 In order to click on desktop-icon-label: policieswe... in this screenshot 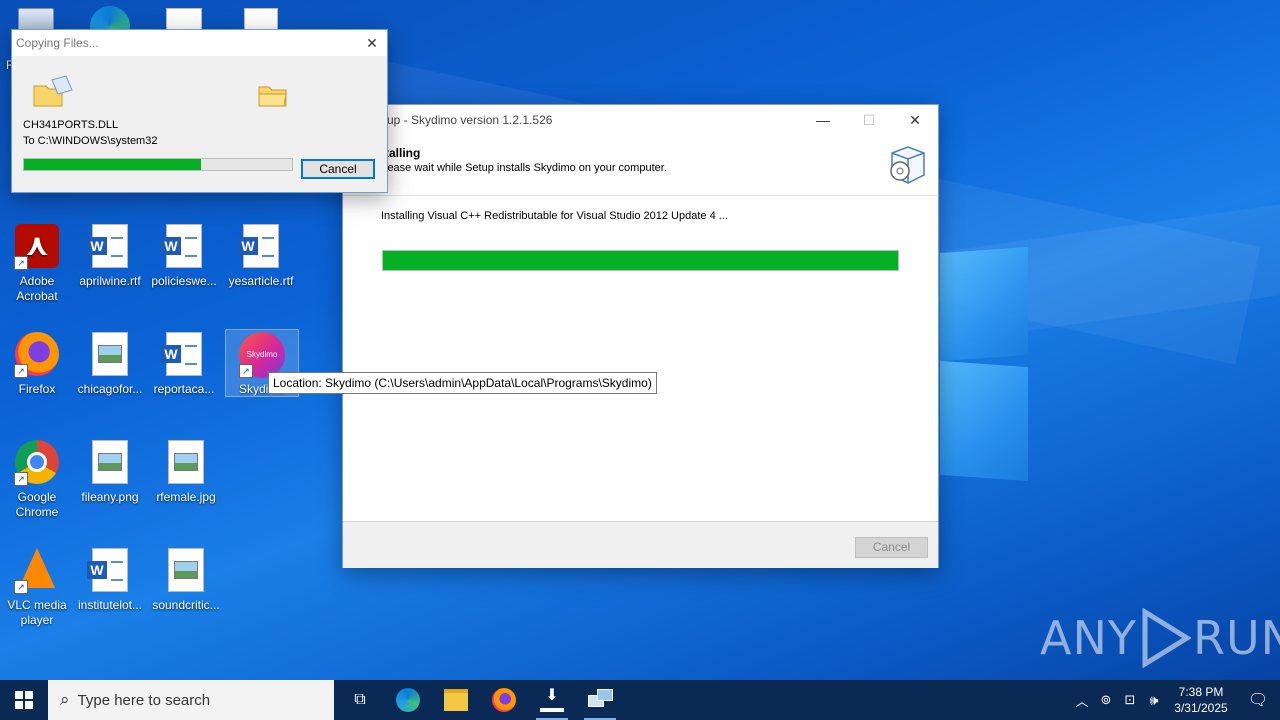, I will do `click(184, 281)`.